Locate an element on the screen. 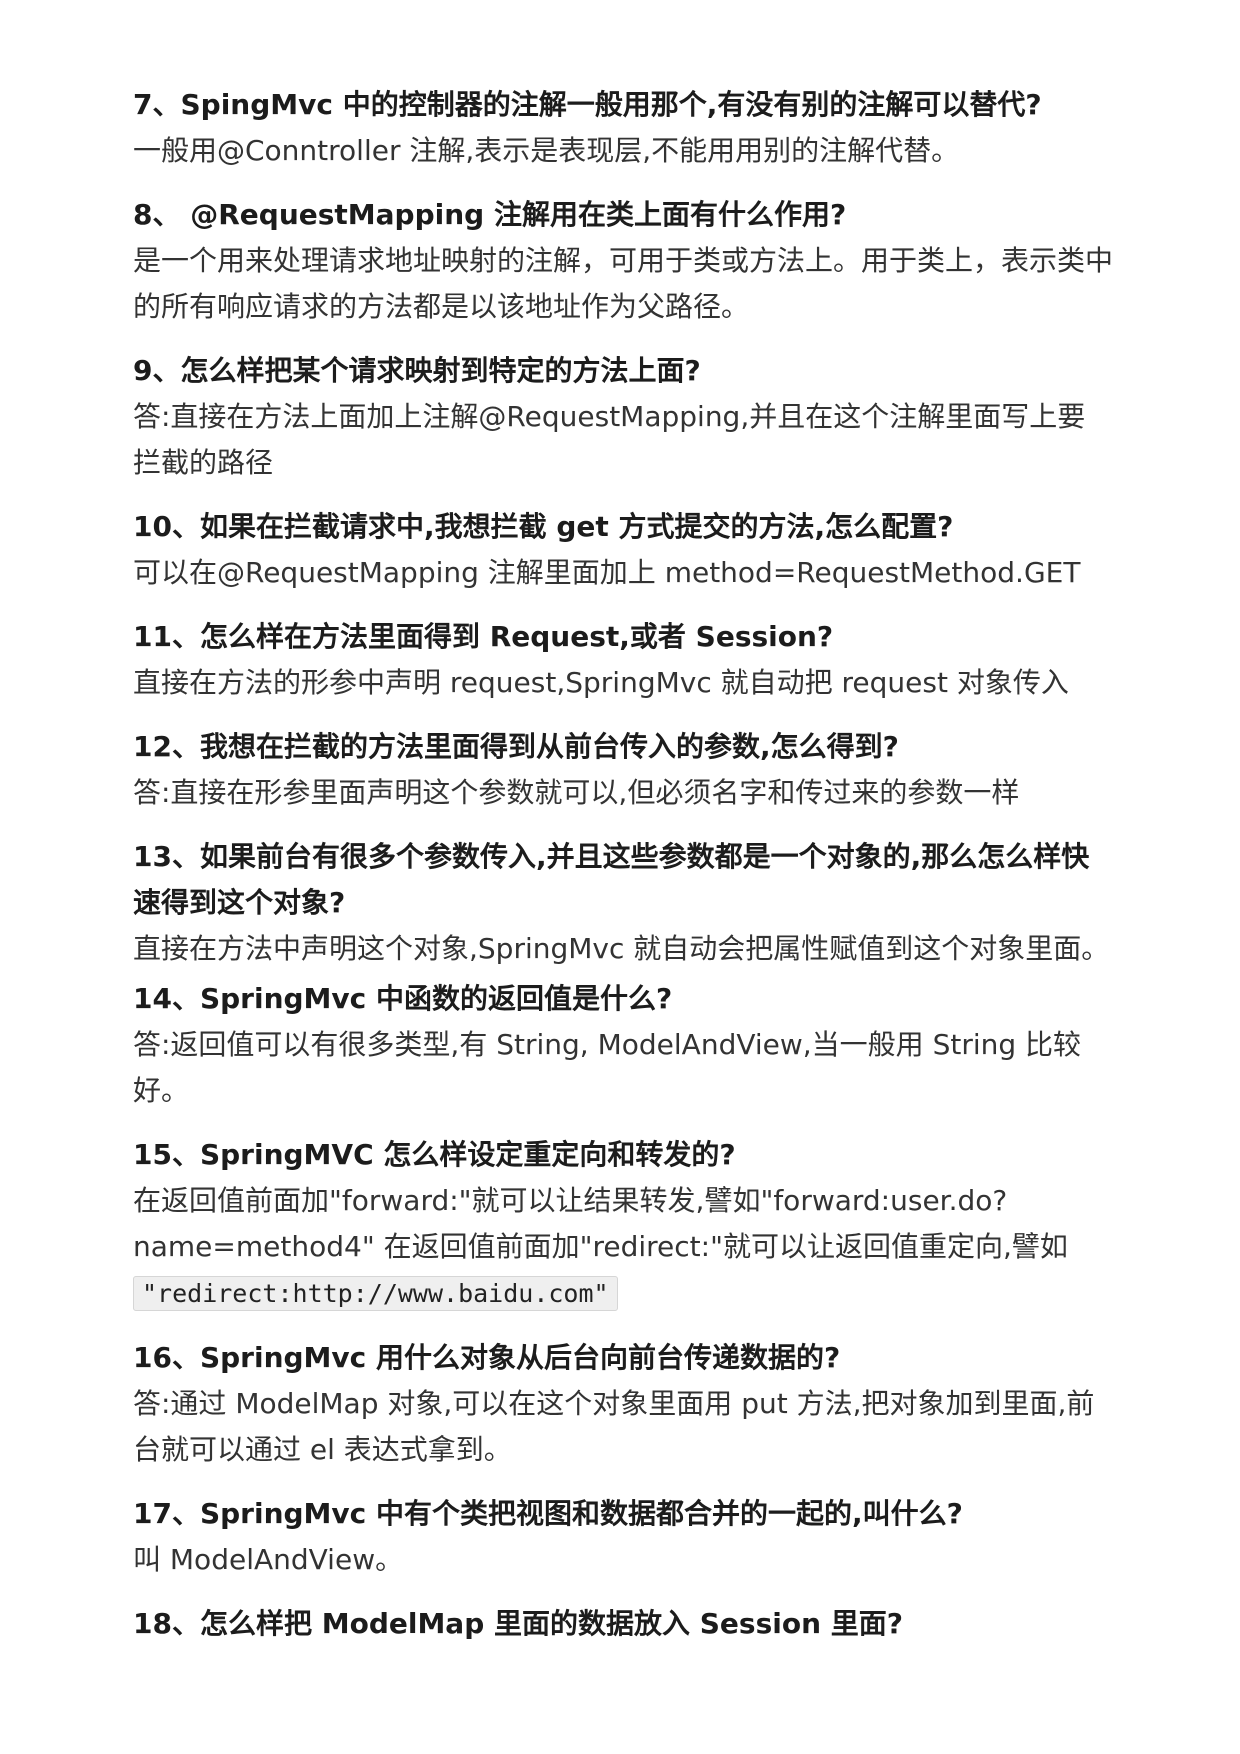 Image resolution: width=1240 pixels, height=1754 pixels. question-11: 11、怎么样在方法里面得到 Request,或者 Session? is located at coordinates (483, 636).